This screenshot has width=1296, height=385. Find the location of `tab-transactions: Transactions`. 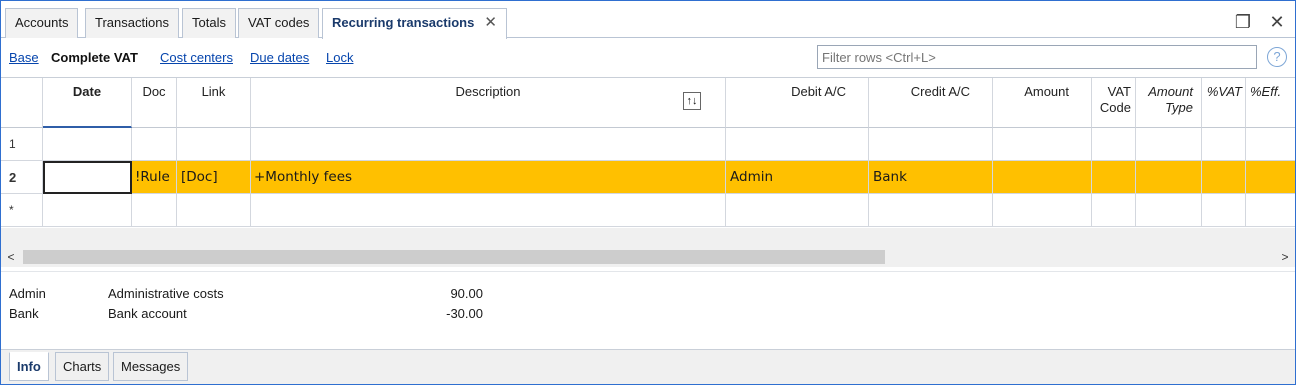

tab-transactions: Transactions is located at coordinates (132, 23).